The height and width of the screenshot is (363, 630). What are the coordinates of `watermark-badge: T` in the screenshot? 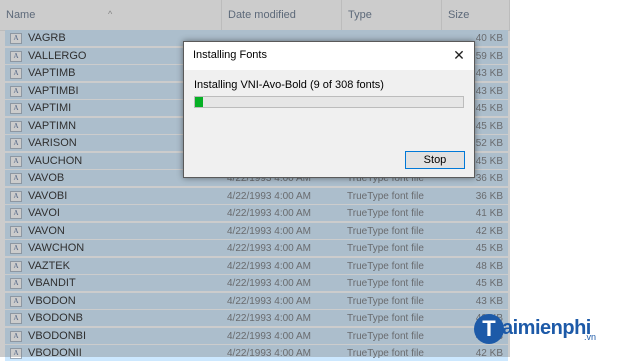 It's located at (489, 329).